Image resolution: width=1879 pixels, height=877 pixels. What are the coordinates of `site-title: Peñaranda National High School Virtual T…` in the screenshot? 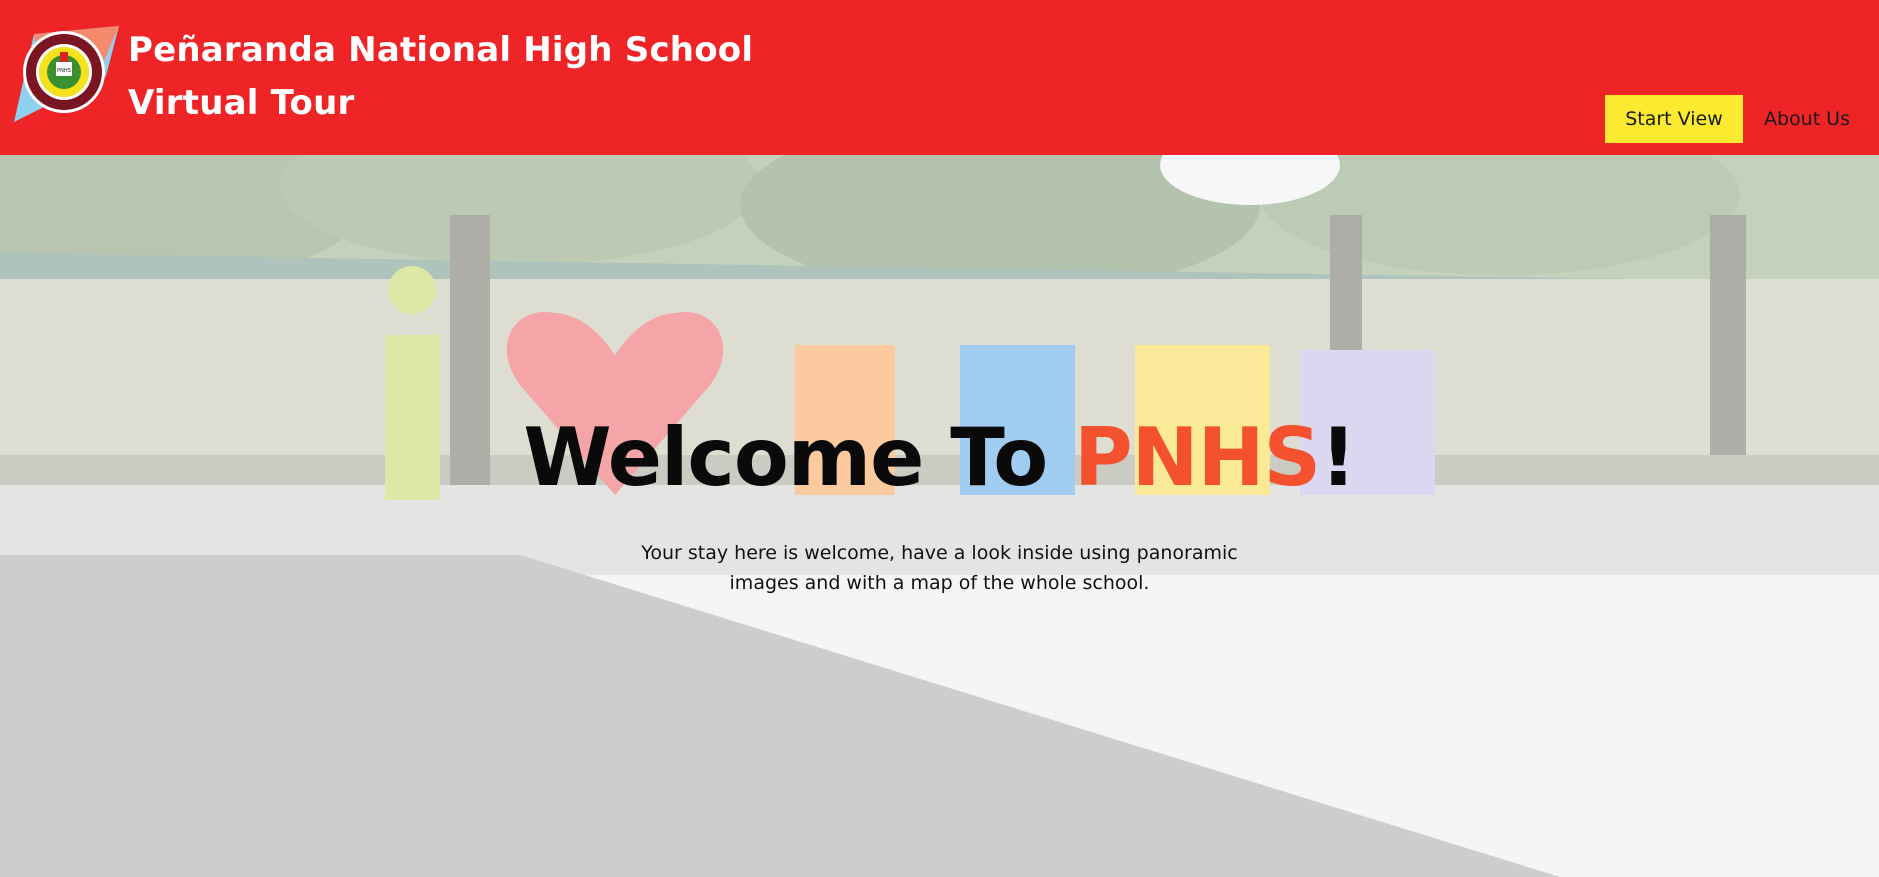 It's located at (440, 77).